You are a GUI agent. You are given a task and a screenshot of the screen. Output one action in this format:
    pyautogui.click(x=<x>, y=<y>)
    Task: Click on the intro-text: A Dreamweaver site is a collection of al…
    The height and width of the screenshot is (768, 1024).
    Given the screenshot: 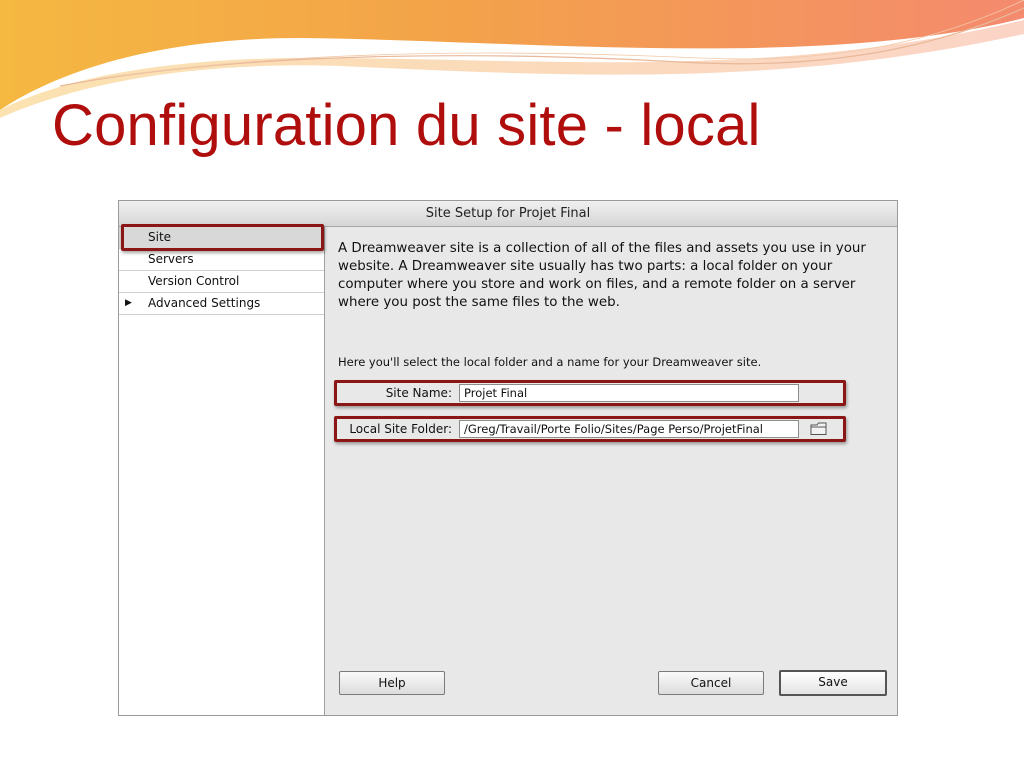 What is the action you would take?
    pyautogui.click(x=602, y=275)
    